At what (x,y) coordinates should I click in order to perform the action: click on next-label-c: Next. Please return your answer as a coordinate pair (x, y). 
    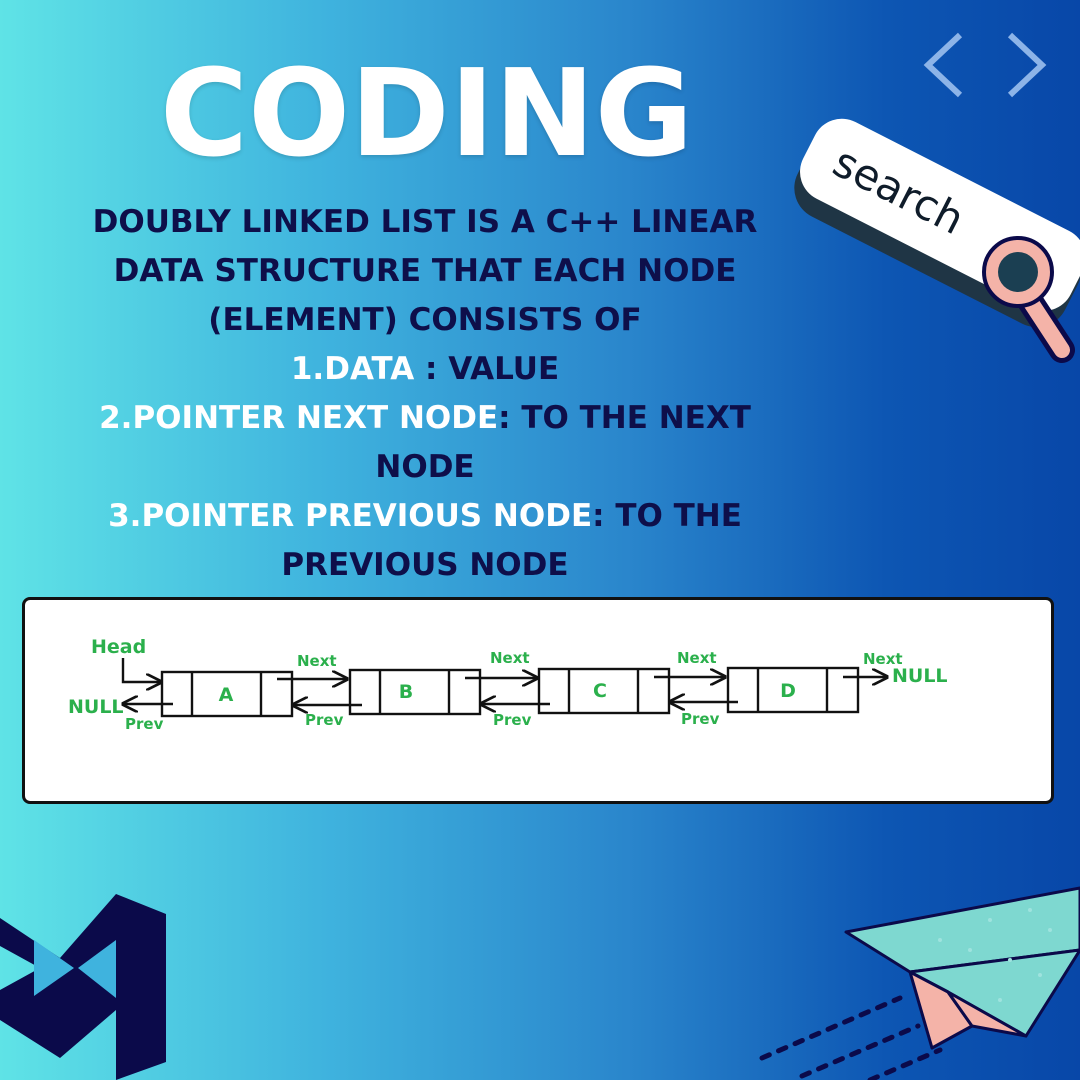
    Looking at the image, I should click on (697, 658).